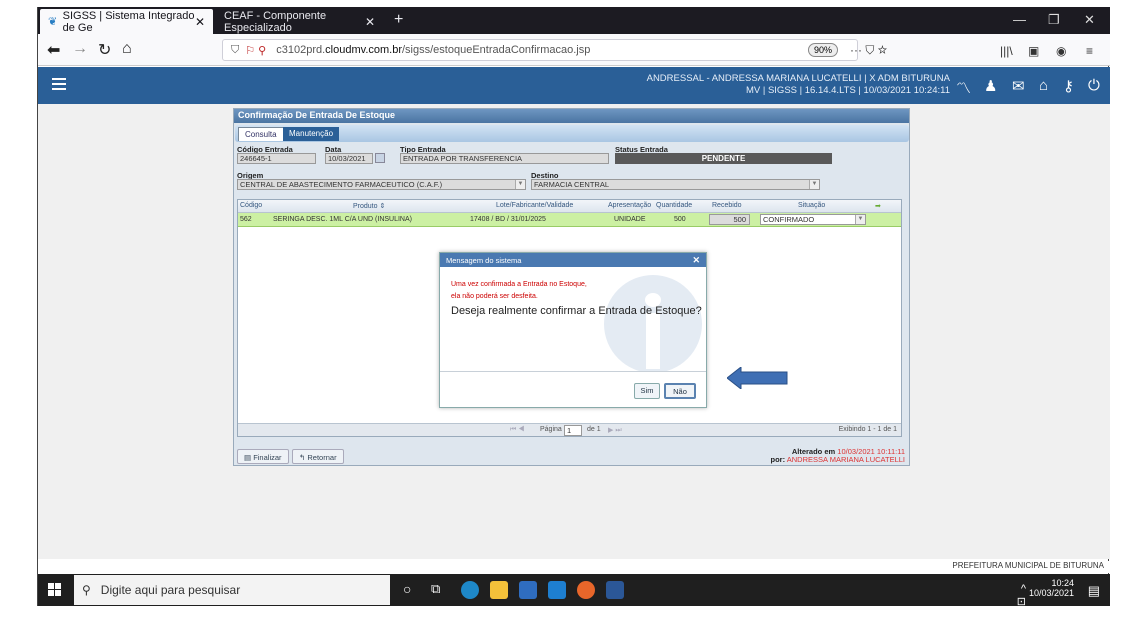  I want to click on sidebar-icon: ▣, so click(1033, 51).